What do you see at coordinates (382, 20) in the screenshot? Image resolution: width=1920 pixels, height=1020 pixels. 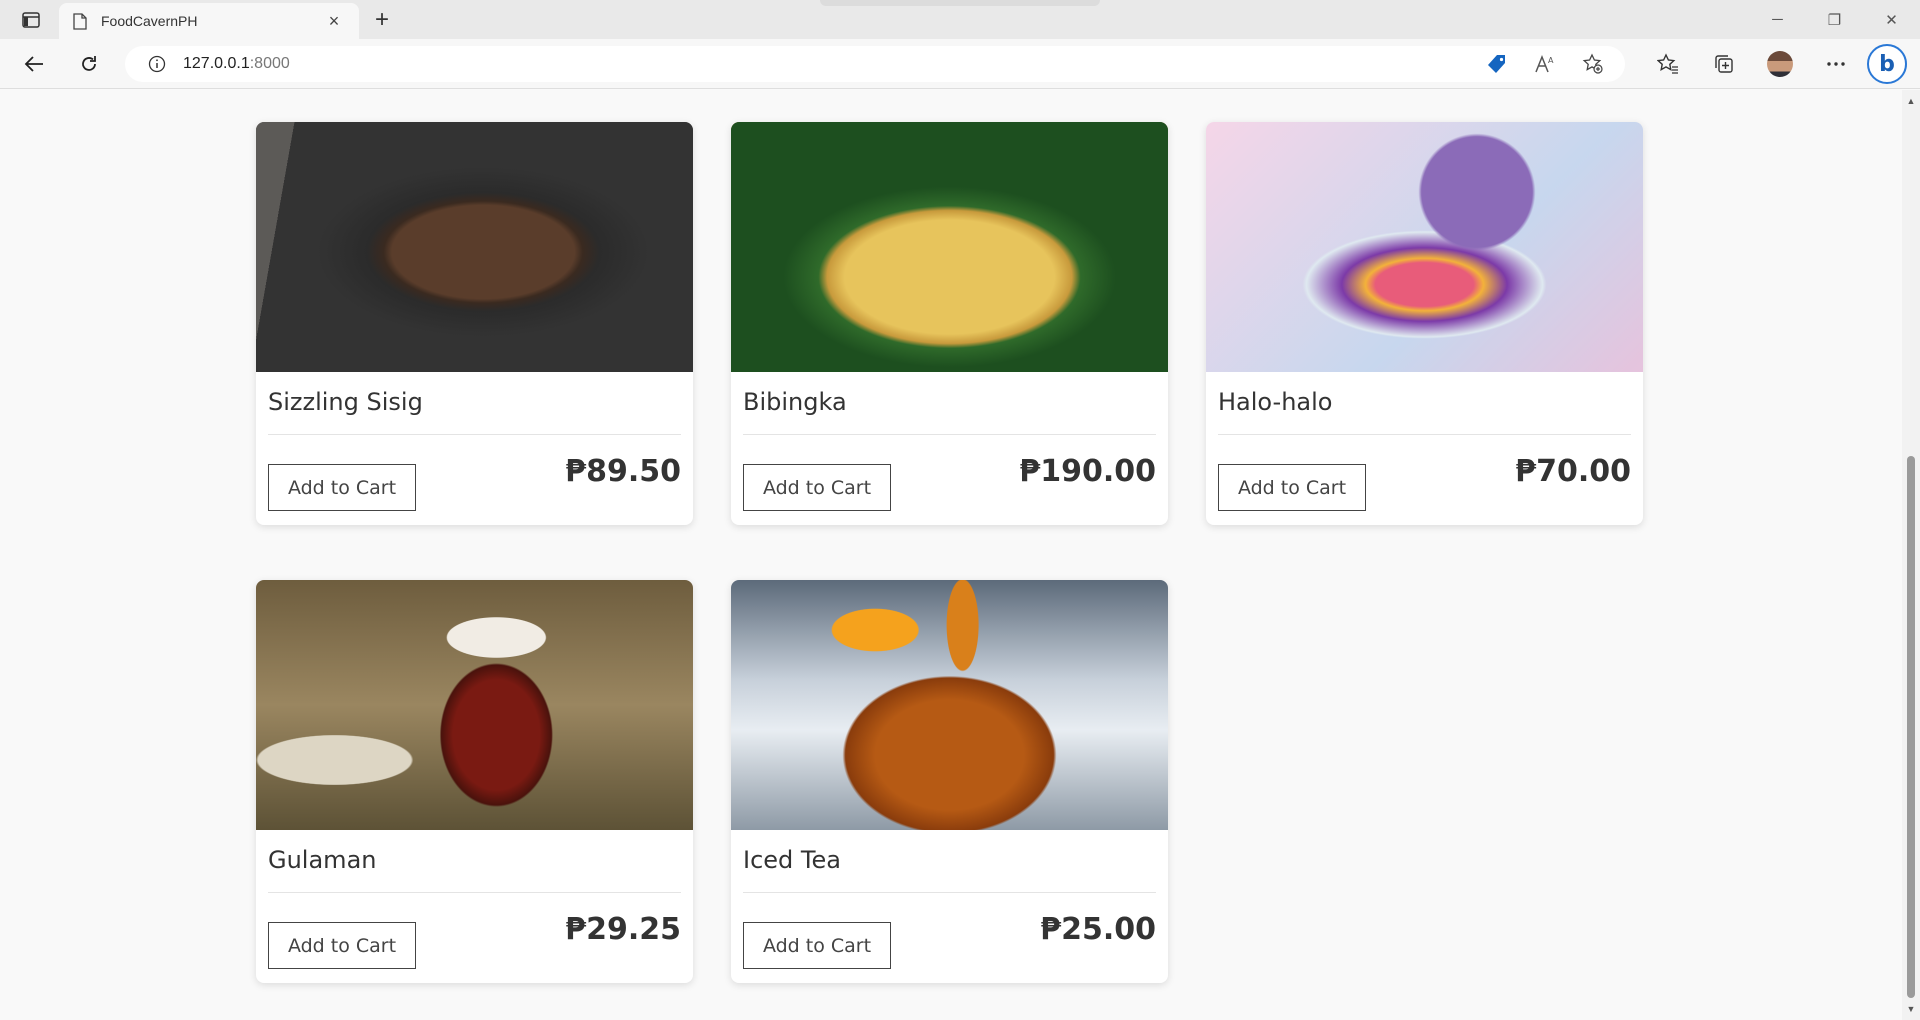 I see `new-tab-button: +` at bounding box center [382, 20].